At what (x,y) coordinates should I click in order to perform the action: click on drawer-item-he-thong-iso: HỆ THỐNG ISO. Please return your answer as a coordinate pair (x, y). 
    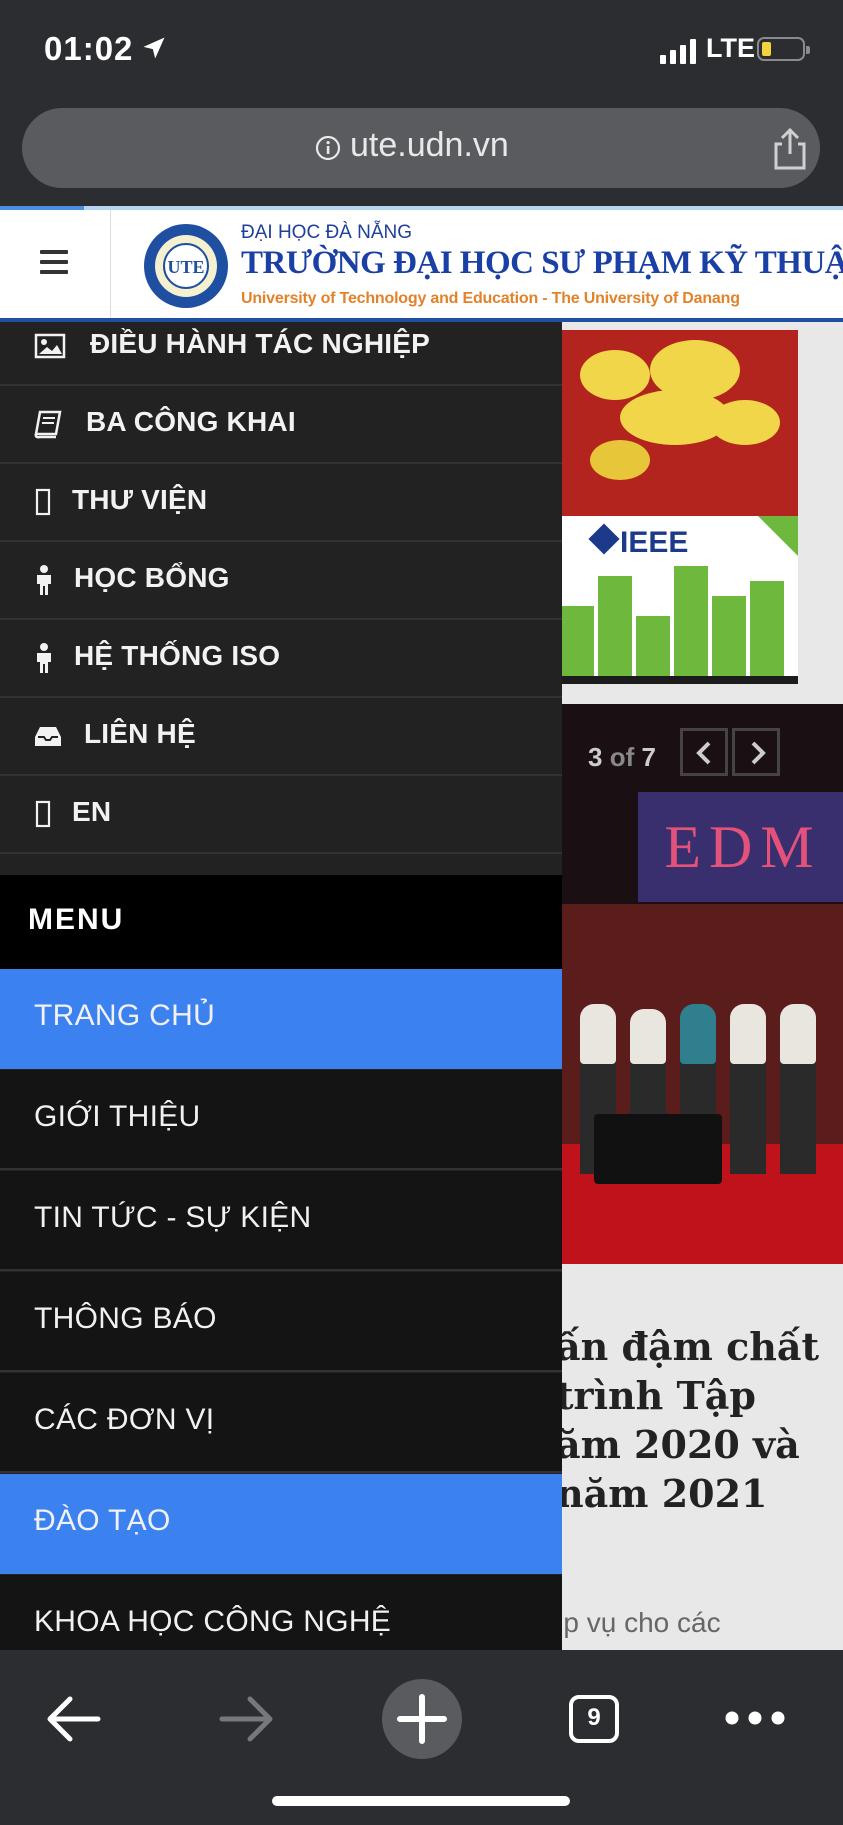
    Looking at the image, I should click on (281, 659).